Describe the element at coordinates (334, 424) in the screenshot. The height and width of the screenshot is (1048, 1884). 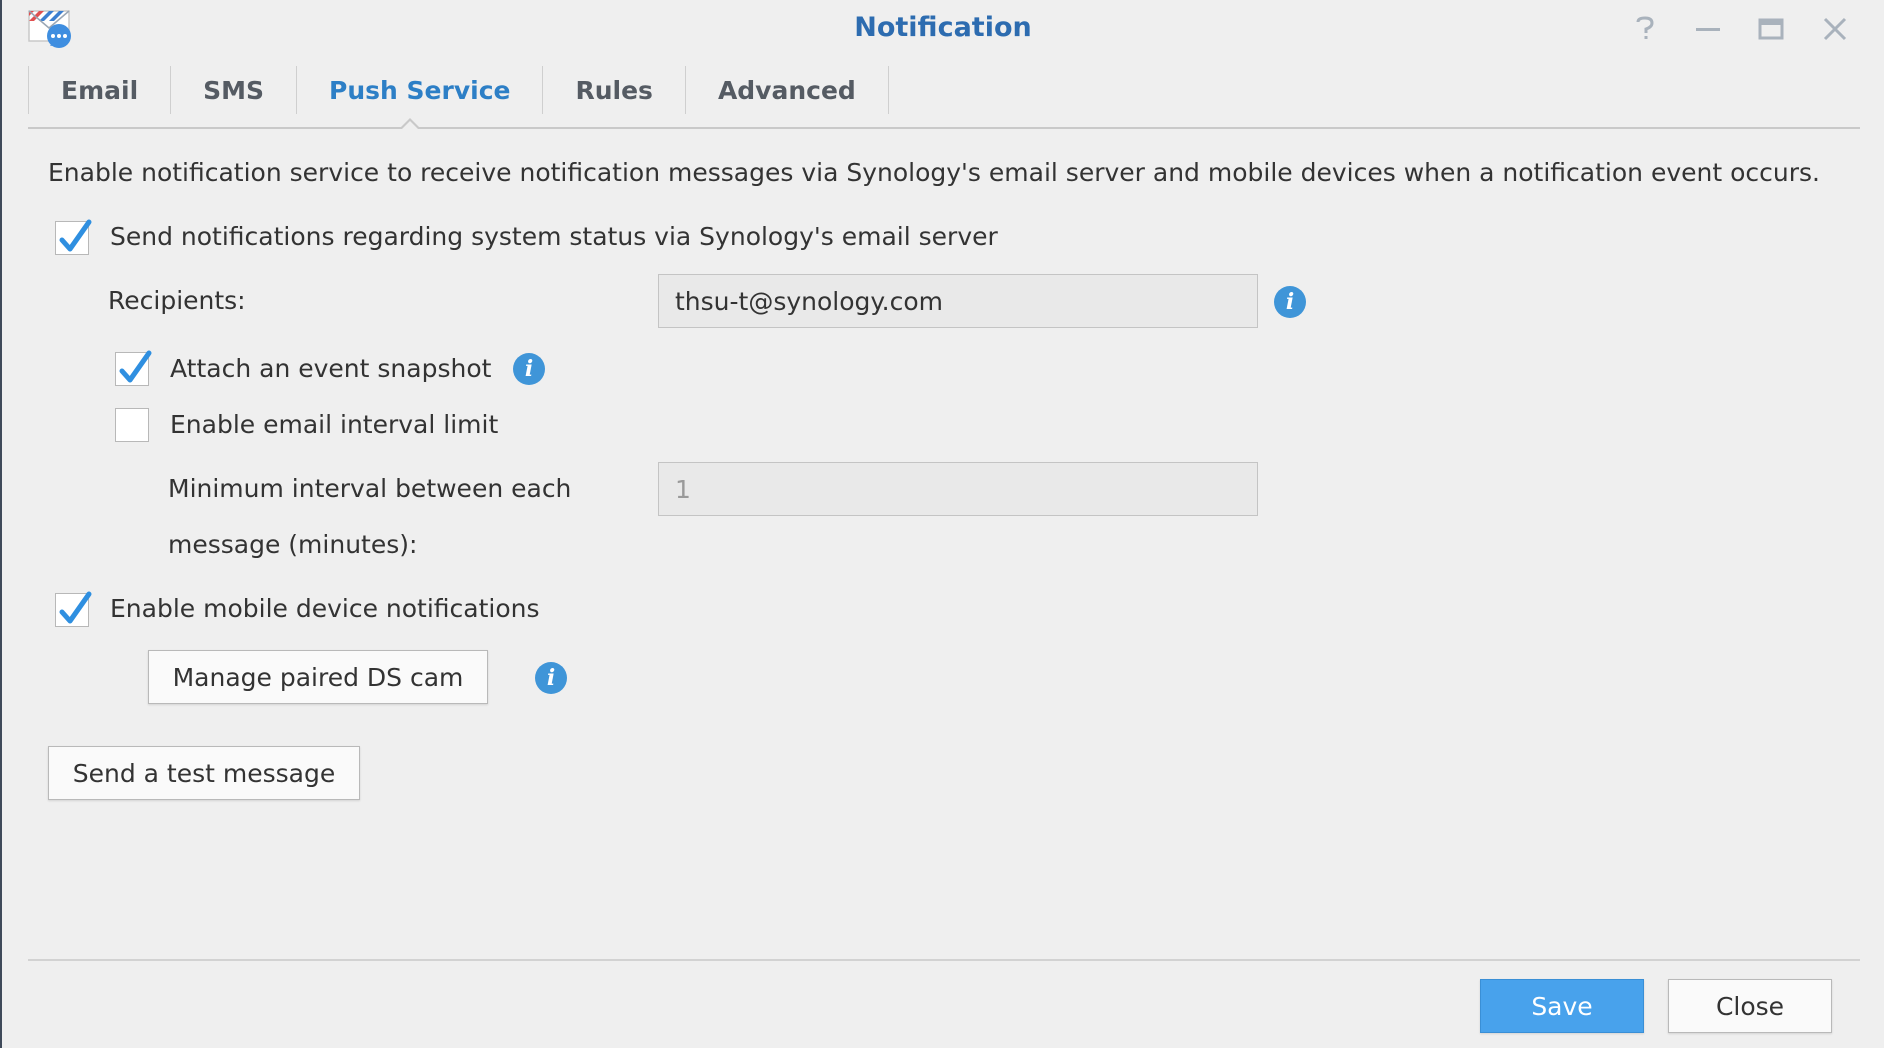
I see `interval-limit-label: Enable email interval limit` at that location.